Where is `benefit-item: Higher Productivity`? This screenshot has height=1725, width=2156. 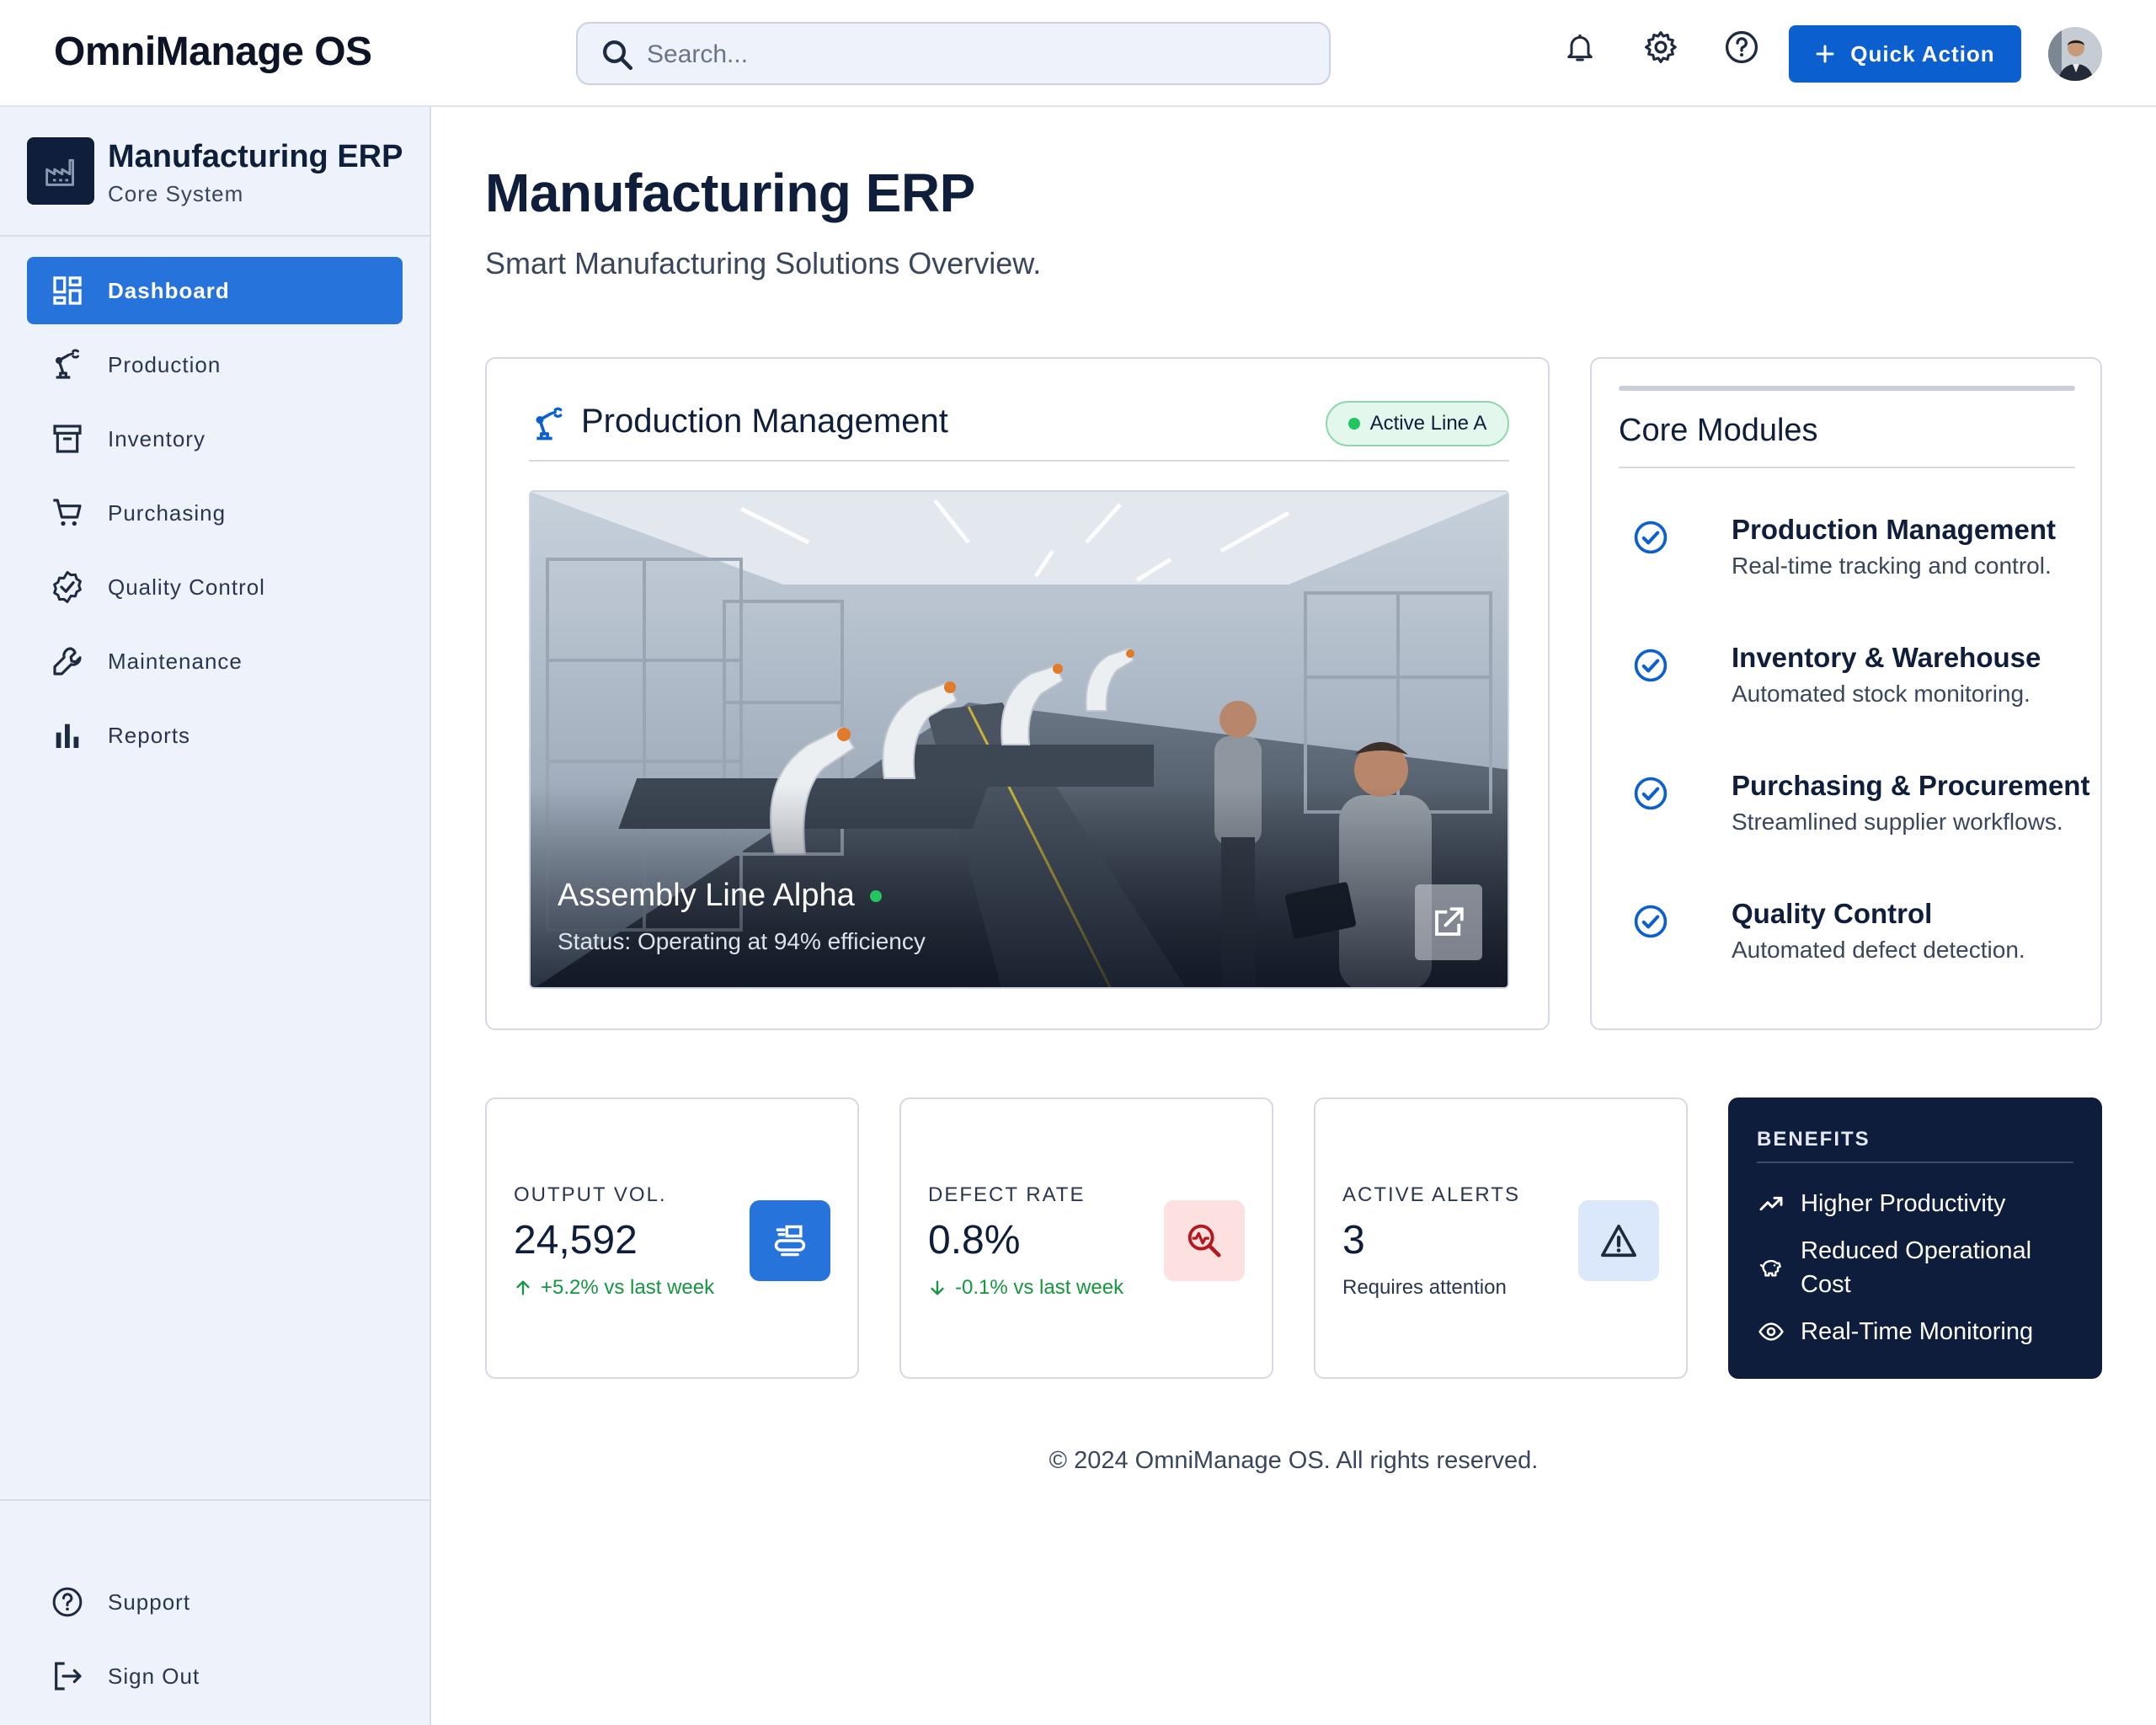 benefit-item: Higher Productivity is located at coordinates (1881, 1203).